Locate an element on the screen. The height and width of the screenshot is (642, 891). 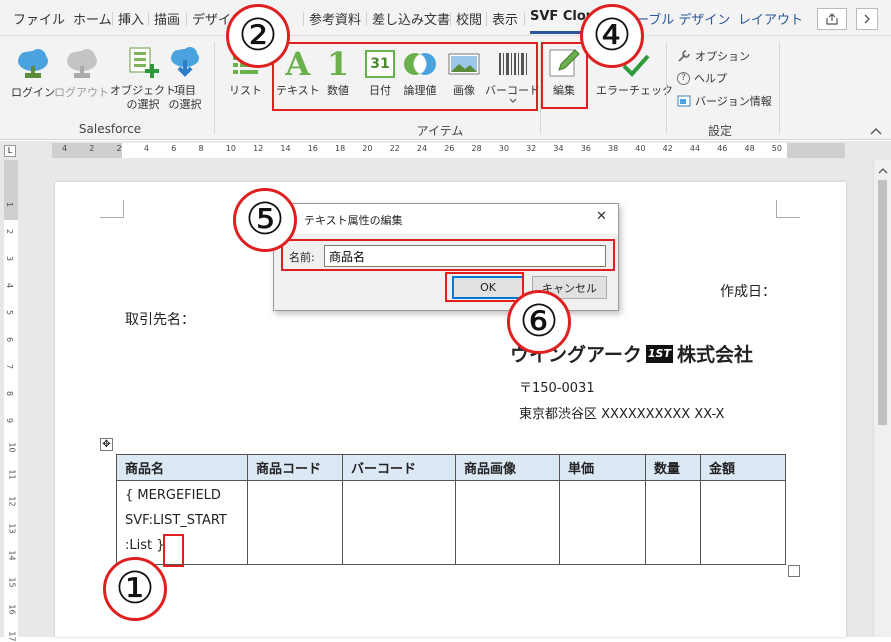
tab-insert: 挿入 is located at coordinates (131, 18).